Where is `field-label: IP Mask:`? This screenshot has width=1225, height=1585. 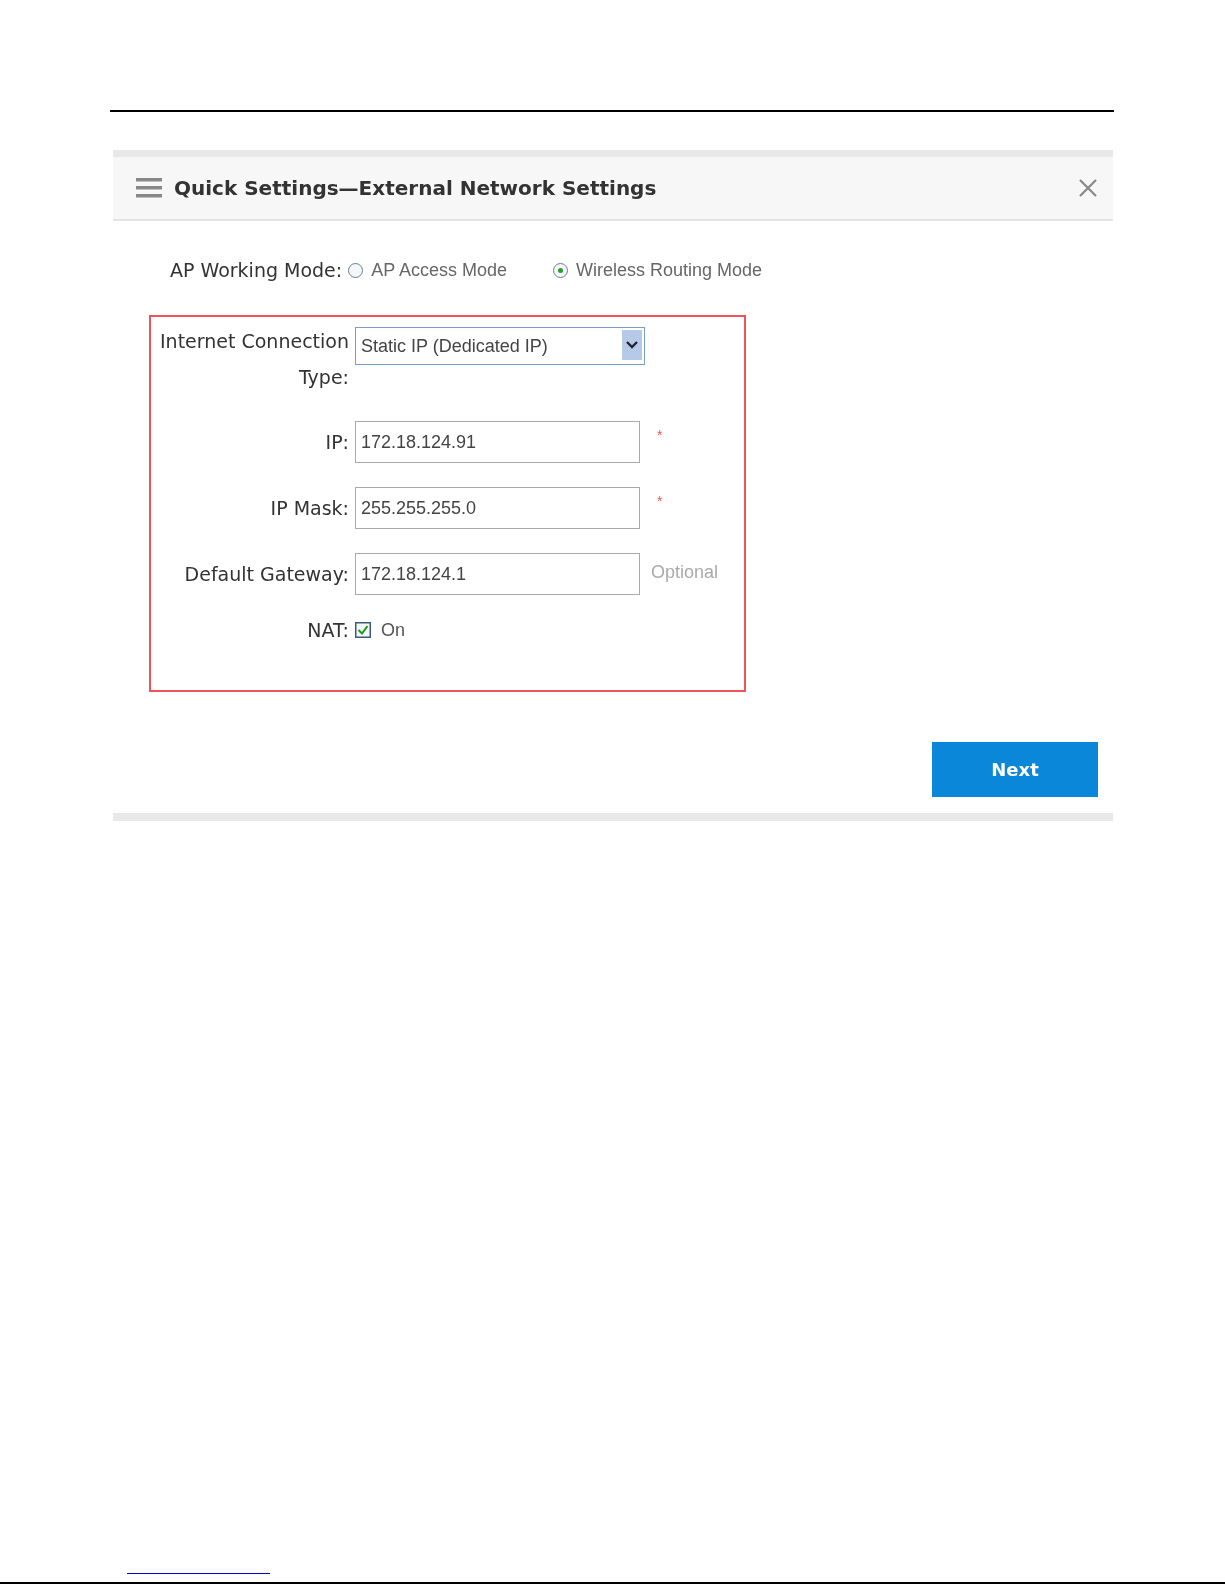 field-label: IP Mask: is located at coordinates (309, 508).